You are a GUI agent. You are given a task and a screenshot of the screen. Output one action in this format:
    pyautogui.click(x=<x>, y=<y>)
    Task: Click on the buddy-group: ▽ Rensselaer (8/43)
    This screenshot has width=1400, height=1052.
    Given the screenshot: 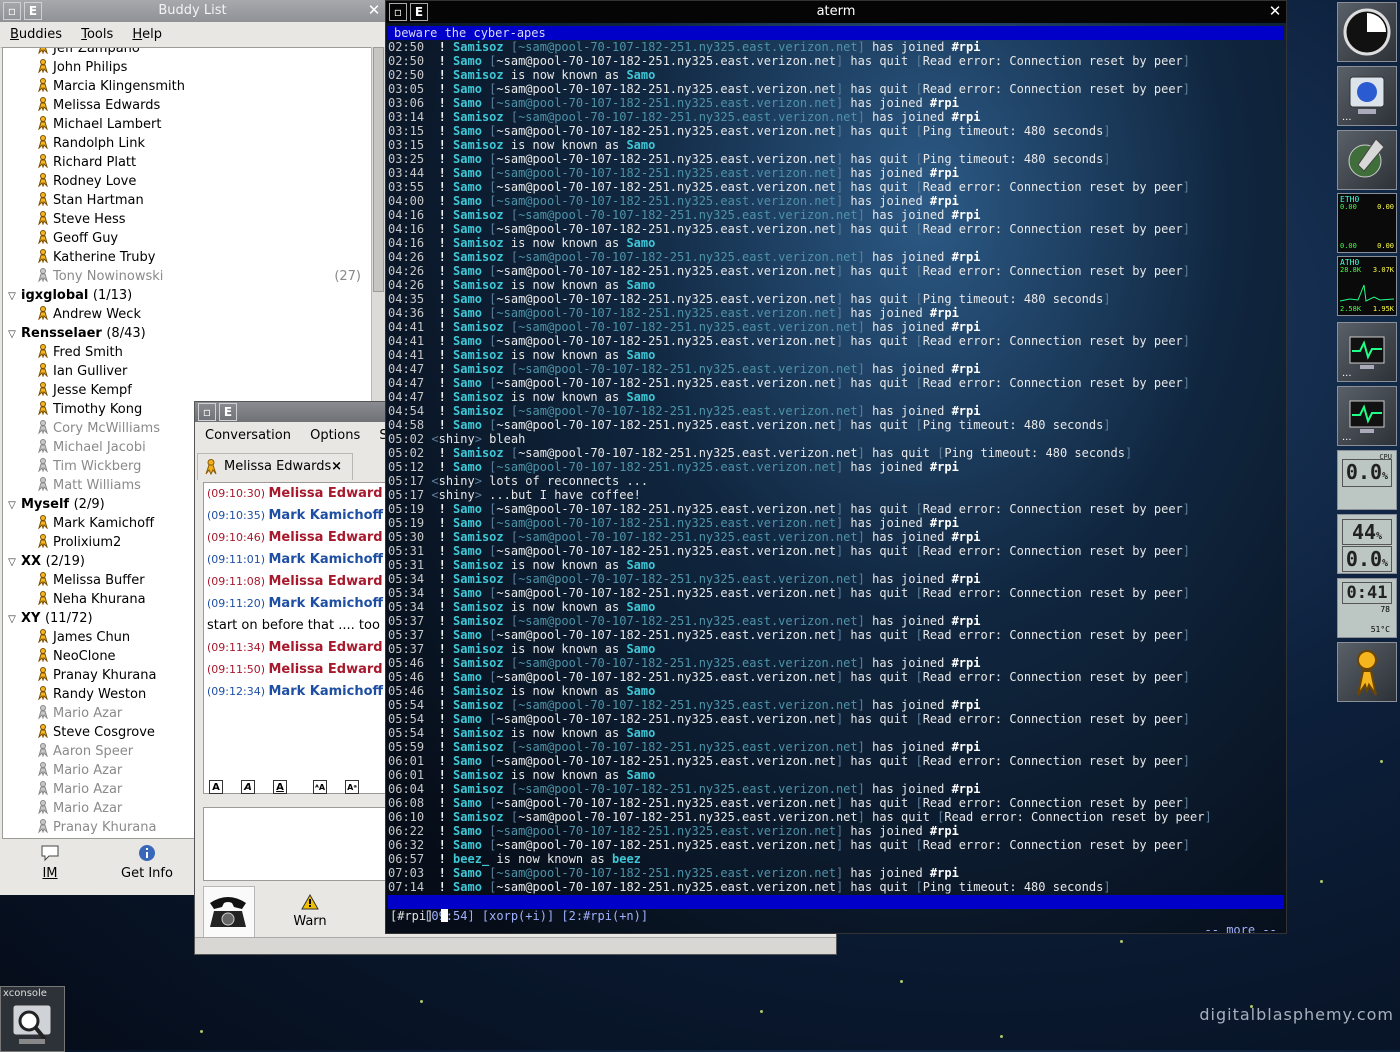 What is the action you would take?
    pyautogui.click(x=187, y=333)
    